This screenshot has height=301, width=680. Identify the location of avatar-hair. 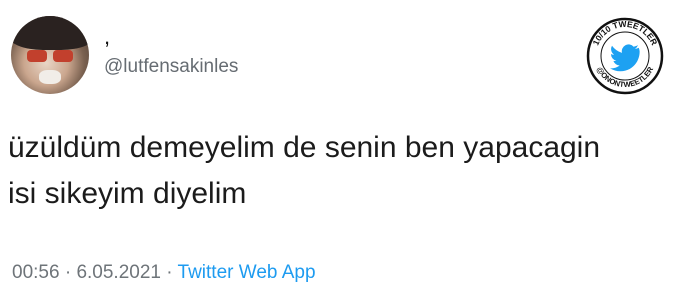
(50, 33).